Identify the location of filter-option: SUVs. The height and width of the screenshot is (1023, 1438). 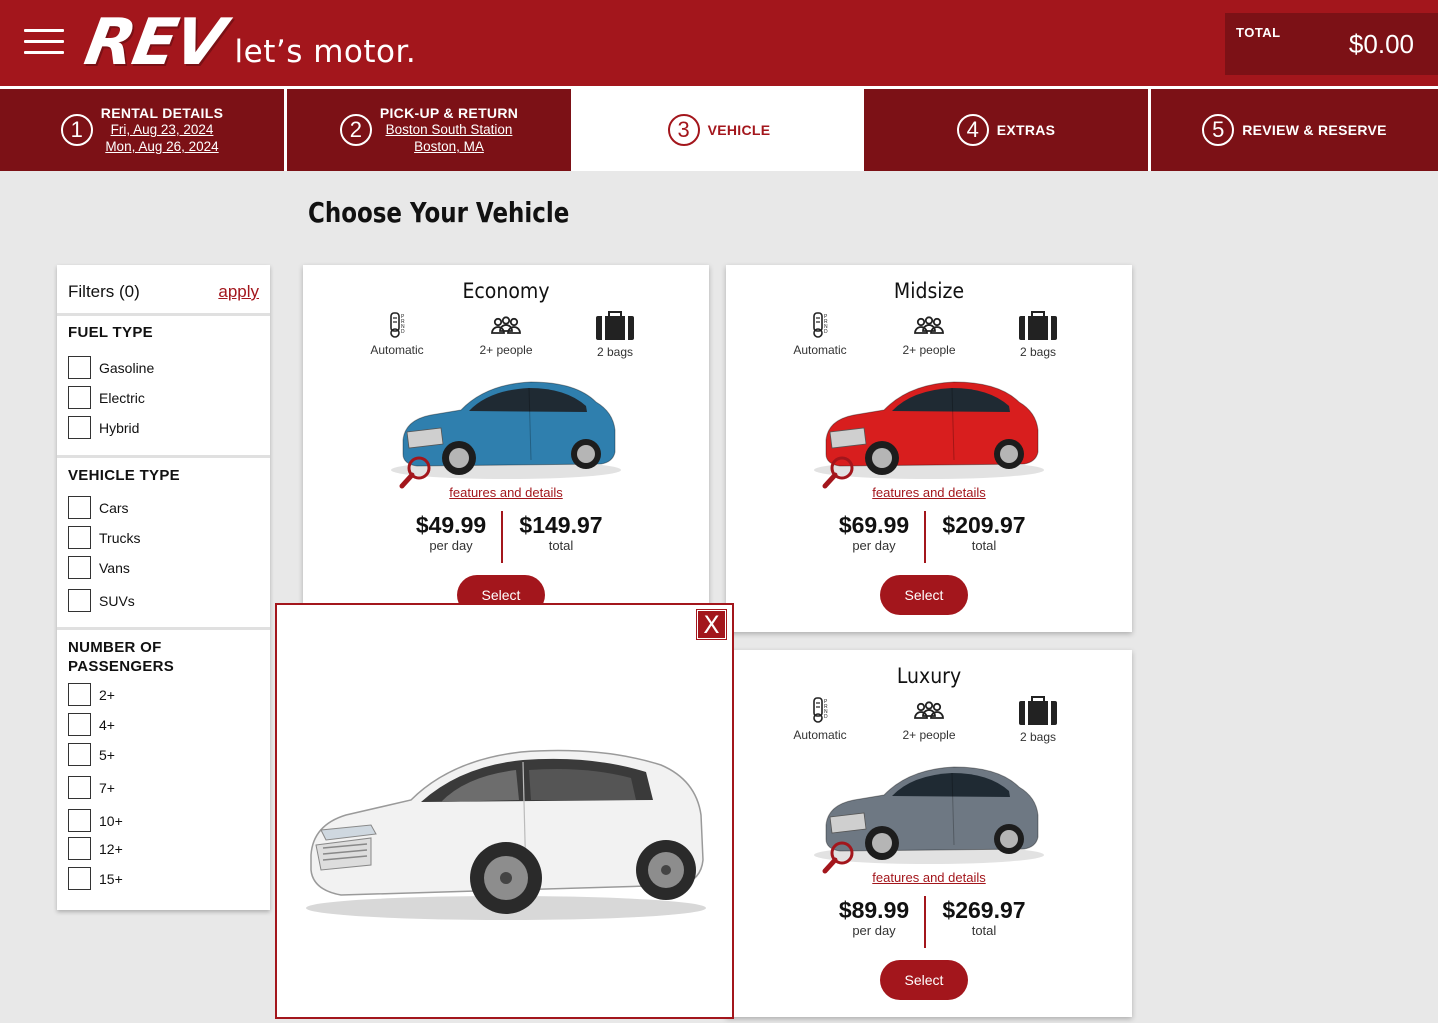
(101, 600).